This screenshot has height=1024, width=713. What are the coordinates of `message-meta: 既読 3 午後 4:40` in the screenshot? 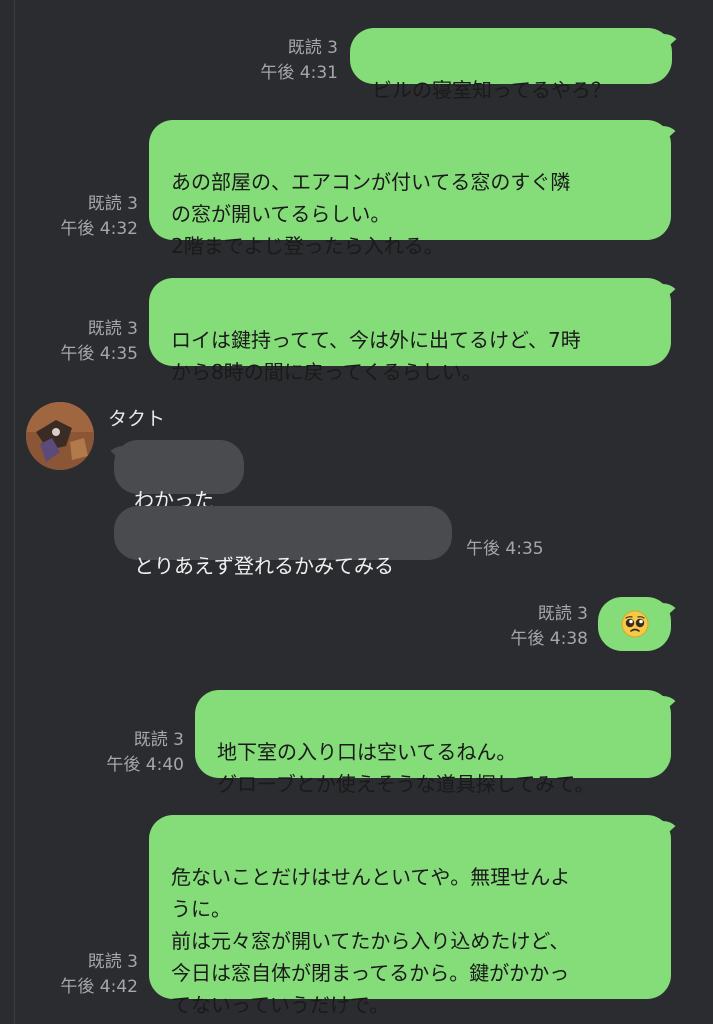 It's located at (112, 753).